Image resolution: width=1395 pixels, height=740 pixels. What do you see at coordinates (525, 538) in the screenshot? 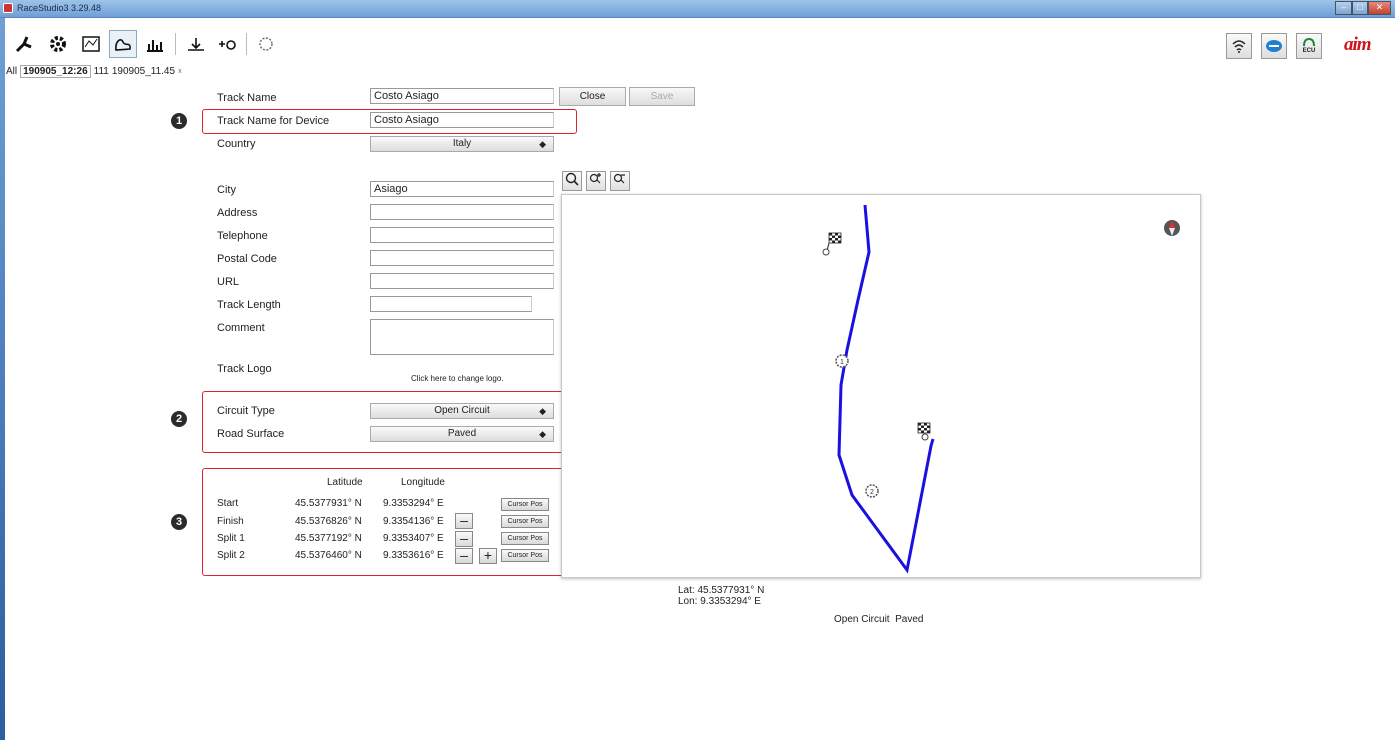
I see `split1-cursor-pos-button: Cursor Pos` at bounding box center [525, 538].